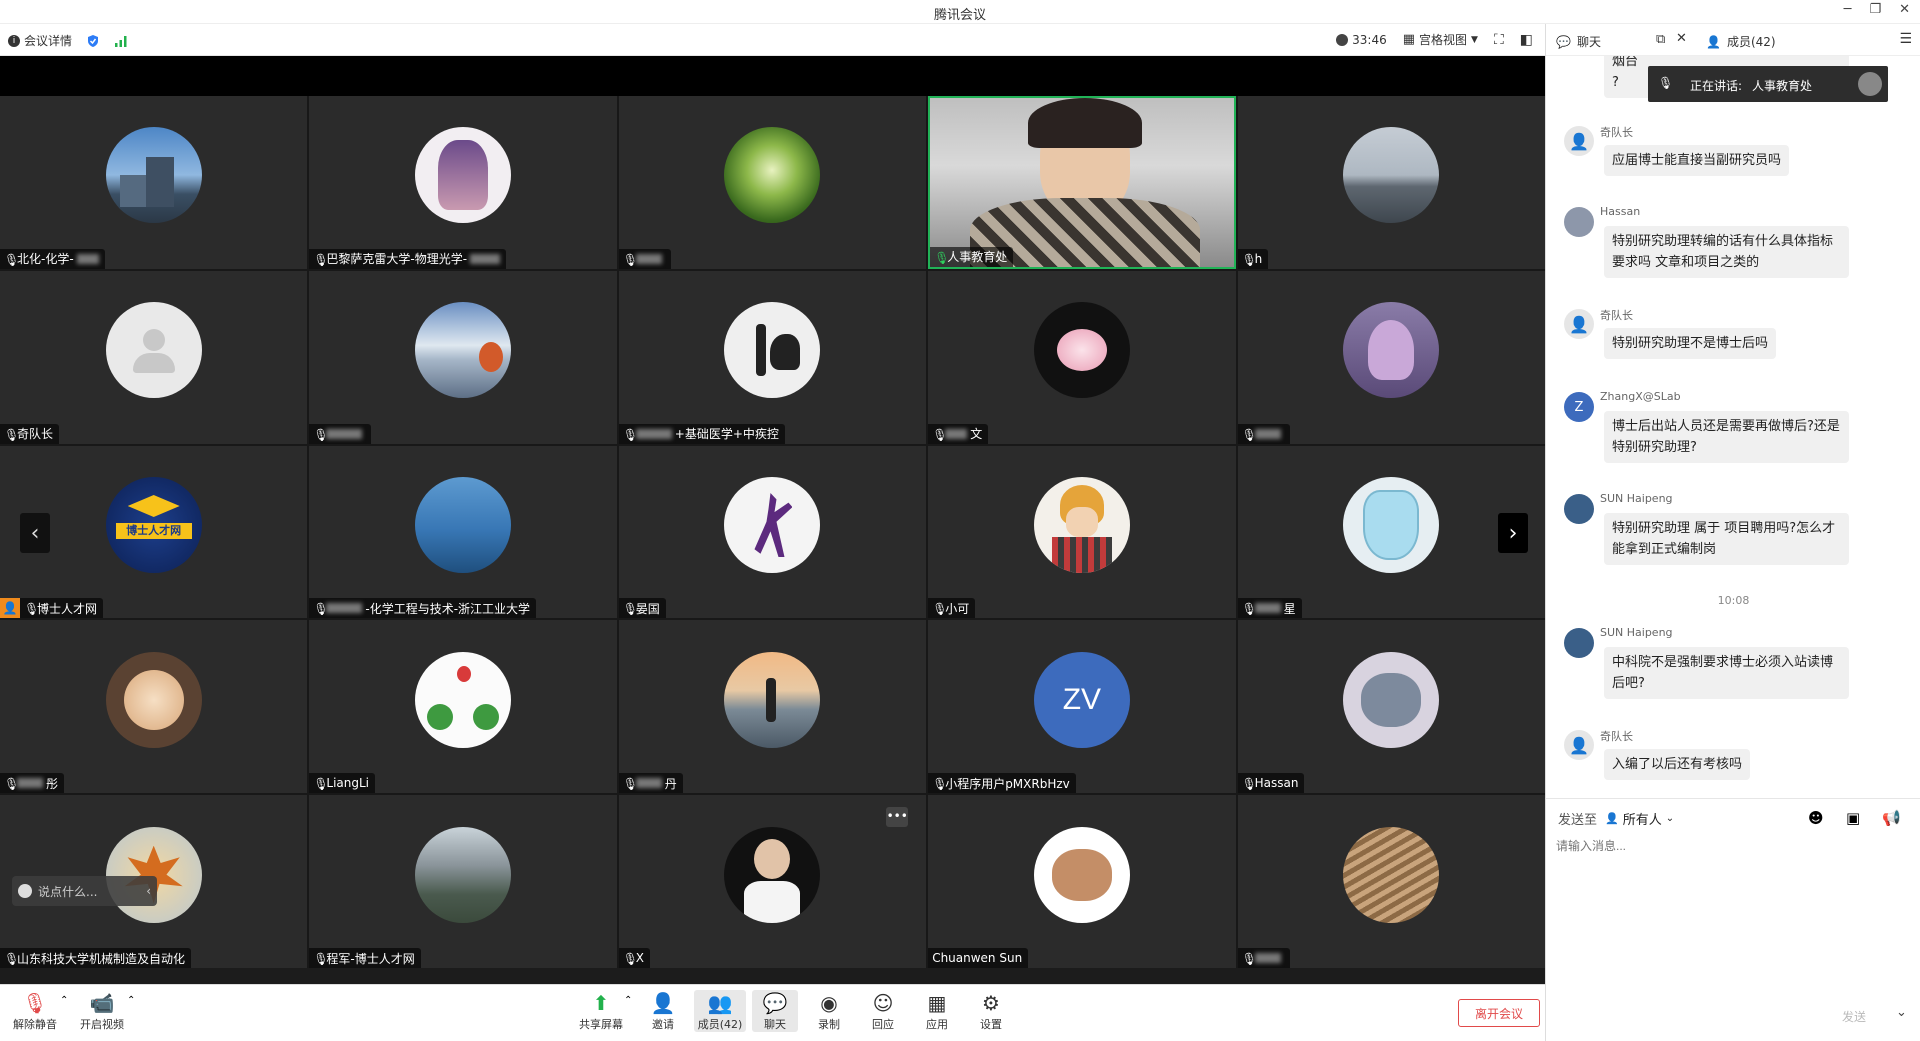 Image resolution: width=1920 pixels, height=1041 pixels. What do you see at coordinates (942, 257) in the screenshot?
I see `mic-icon: 🎙` at bounding box center [942, 257].